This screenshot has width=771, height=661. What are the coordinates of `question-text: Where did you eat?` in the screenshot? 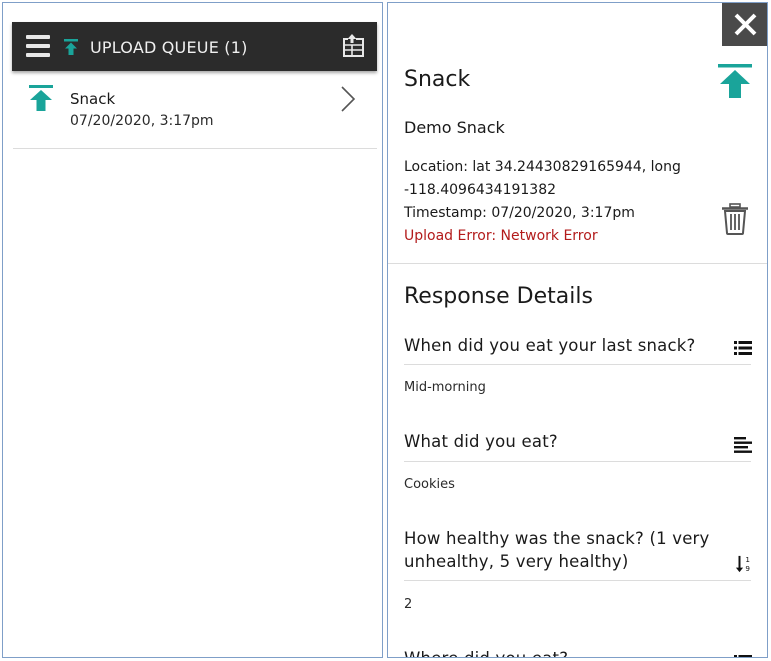 It's located at (486, 652).